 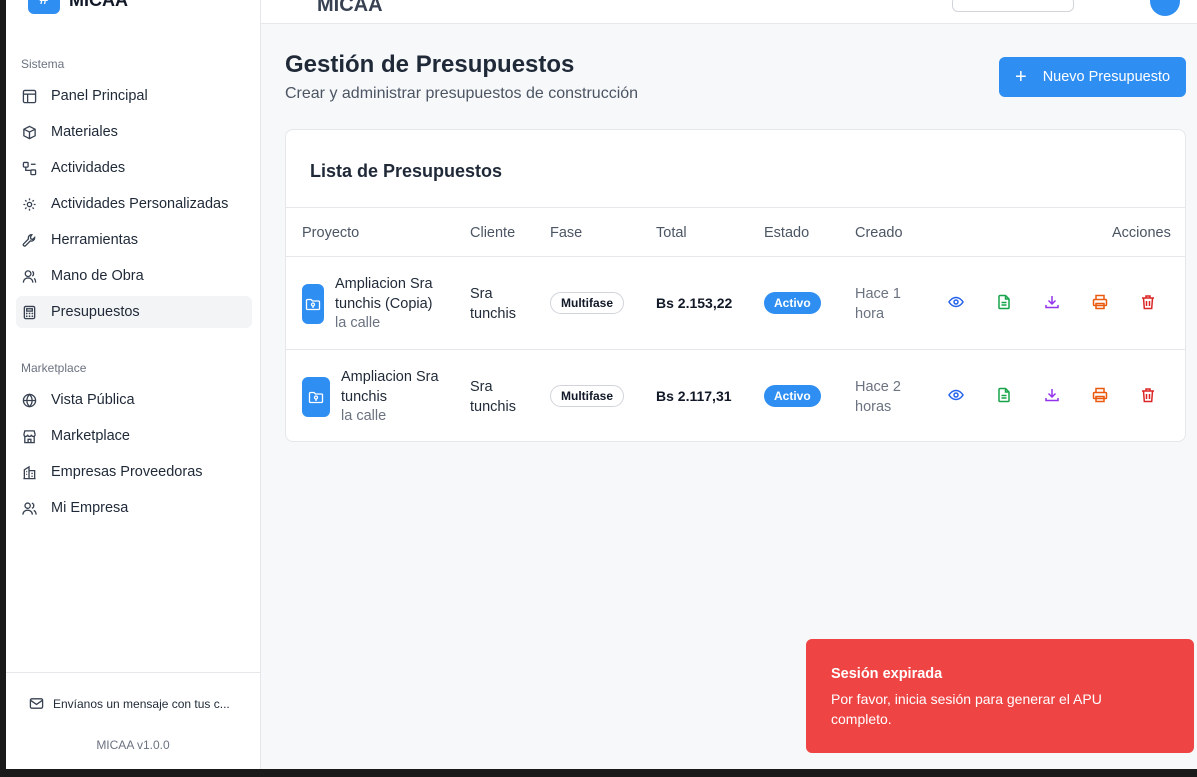 I want to click on sidebar-item-marketplace: Marketplace, so click(x=134, y=436).